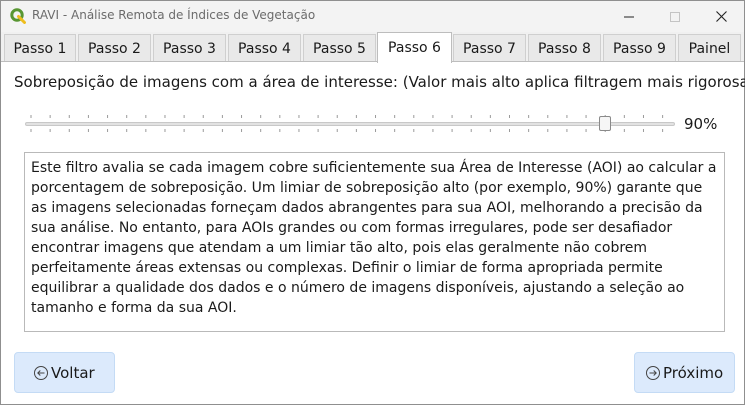 The height and width of the screenshot is (405, 745). What do you see at coordinates (709, 48) in the screenshot?
I see `tab-painel: Painel` at bounding box center [709, 48].